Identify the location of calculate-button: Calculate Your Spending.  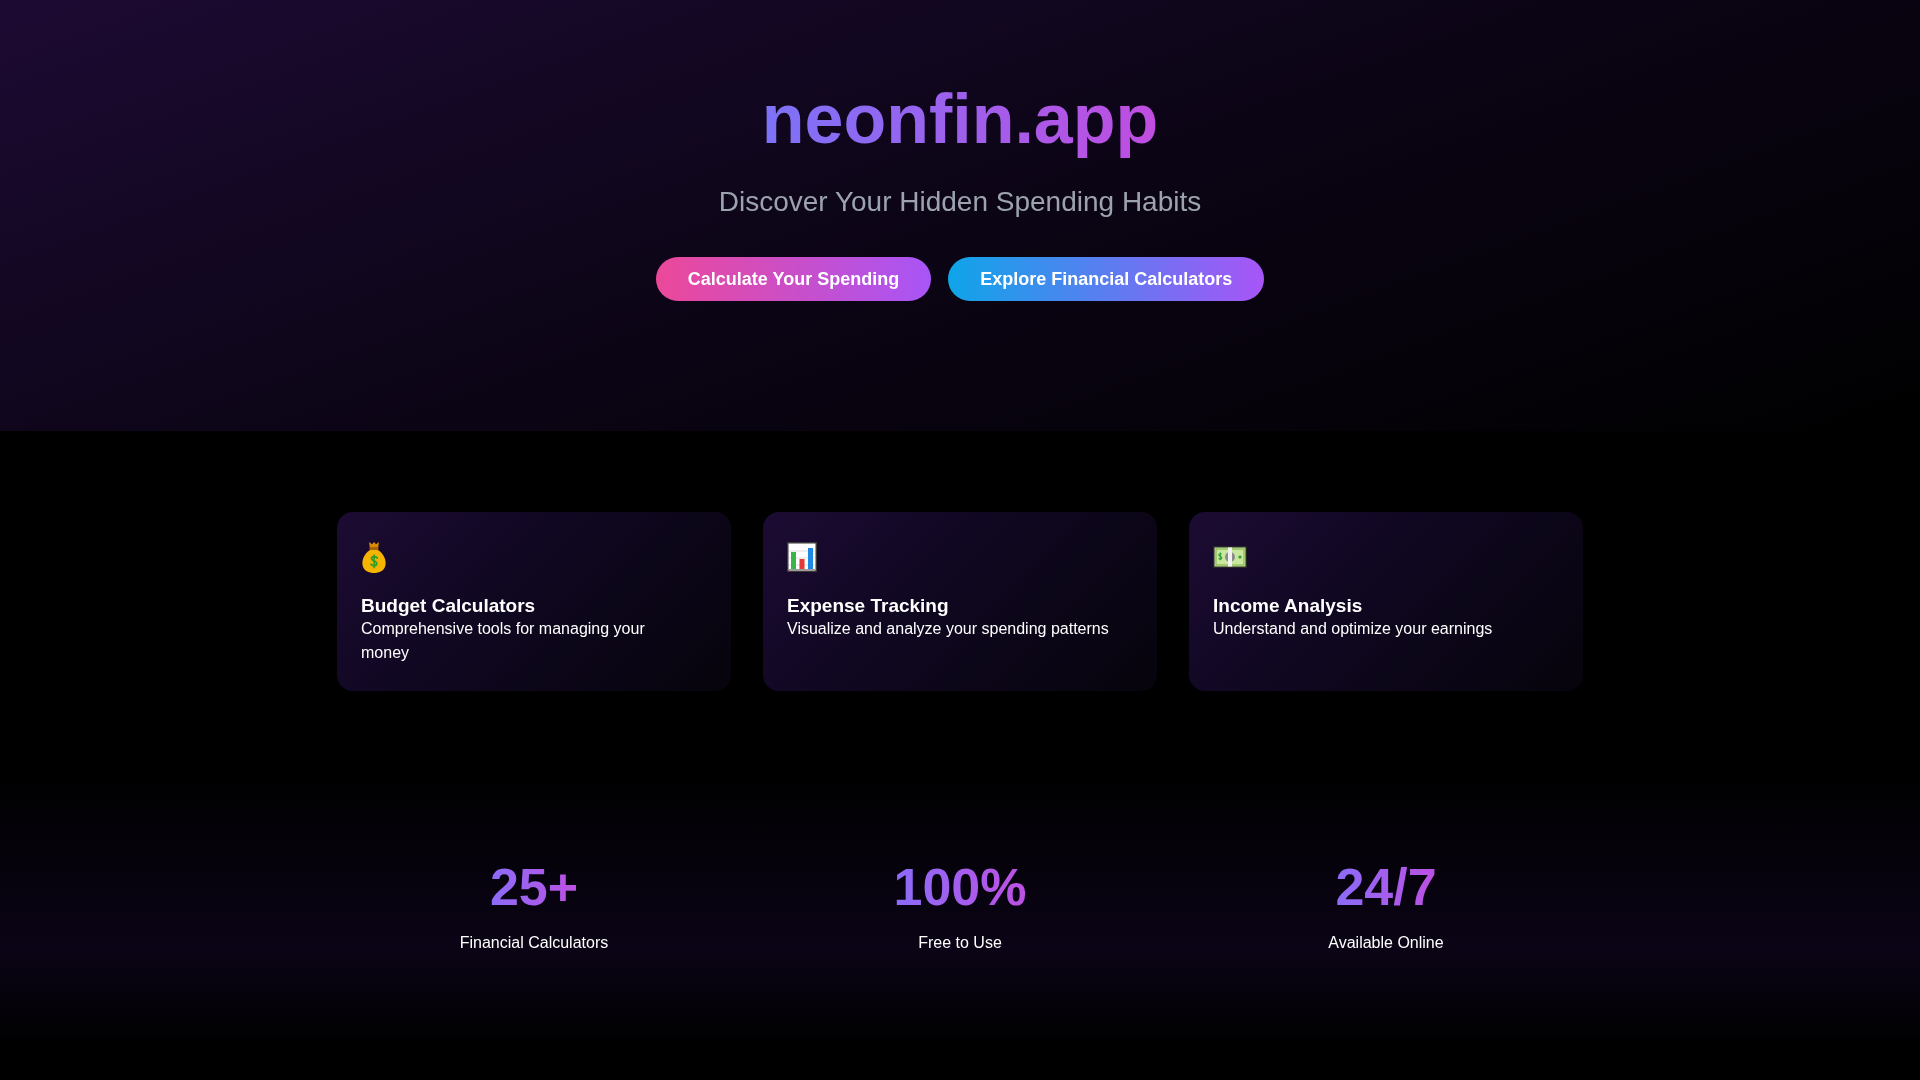
(793, 279).